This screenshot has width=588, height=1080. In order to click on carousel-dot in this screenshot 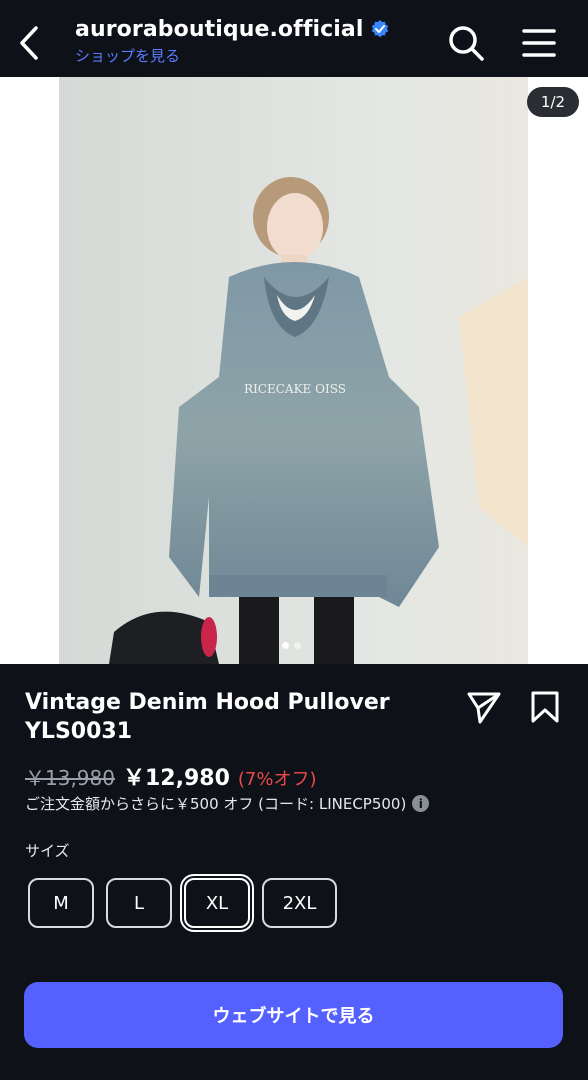, I will do `click(297, 645)`.